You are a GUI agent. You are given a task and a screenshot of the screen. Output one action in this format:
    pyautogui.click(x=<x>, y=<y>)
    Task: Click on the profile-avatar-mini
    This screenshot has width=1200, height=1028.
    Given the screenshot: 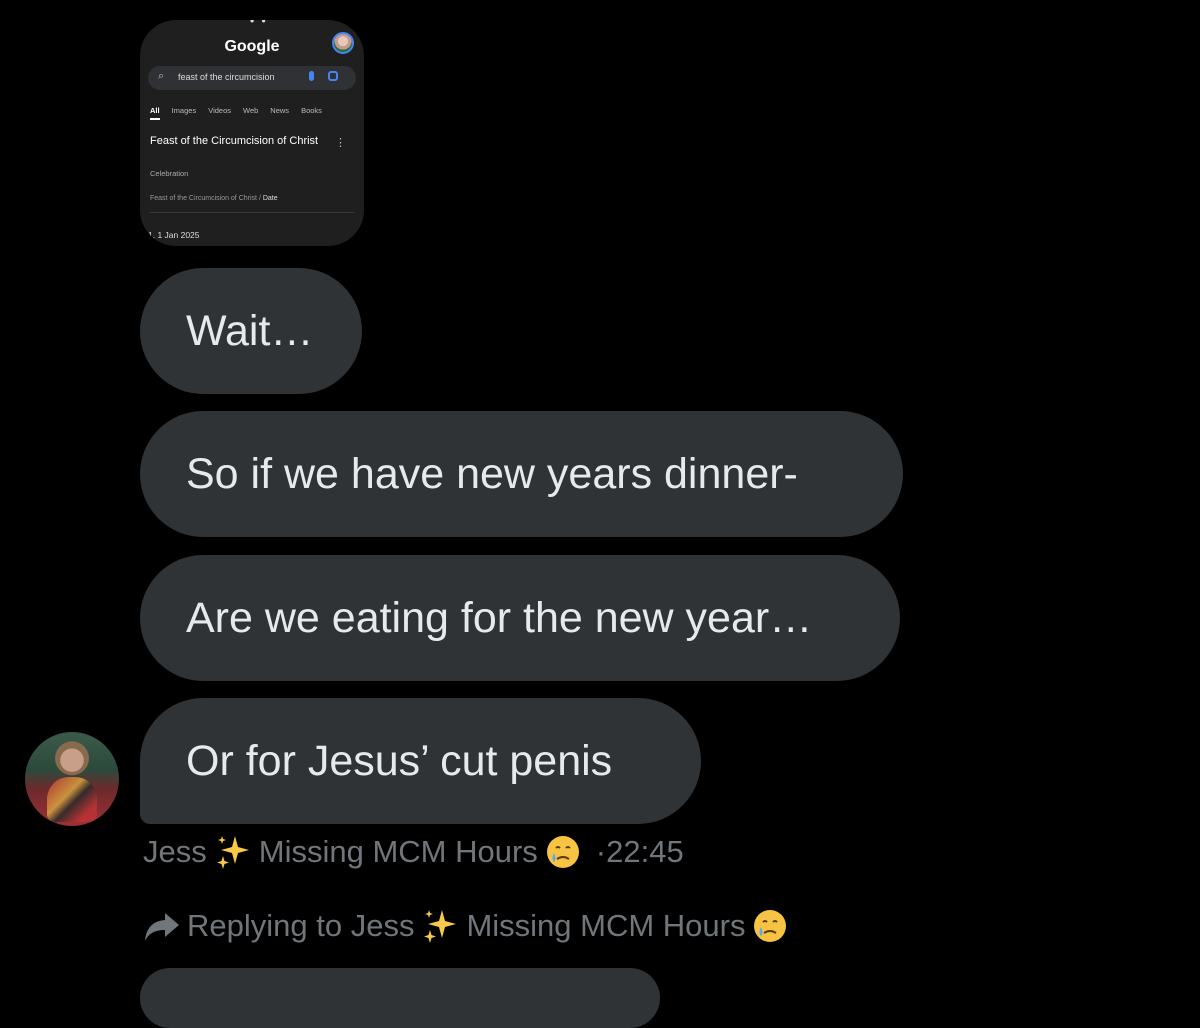 What is the action you would take?
    pyautogui.click(x=343, y=43)
    